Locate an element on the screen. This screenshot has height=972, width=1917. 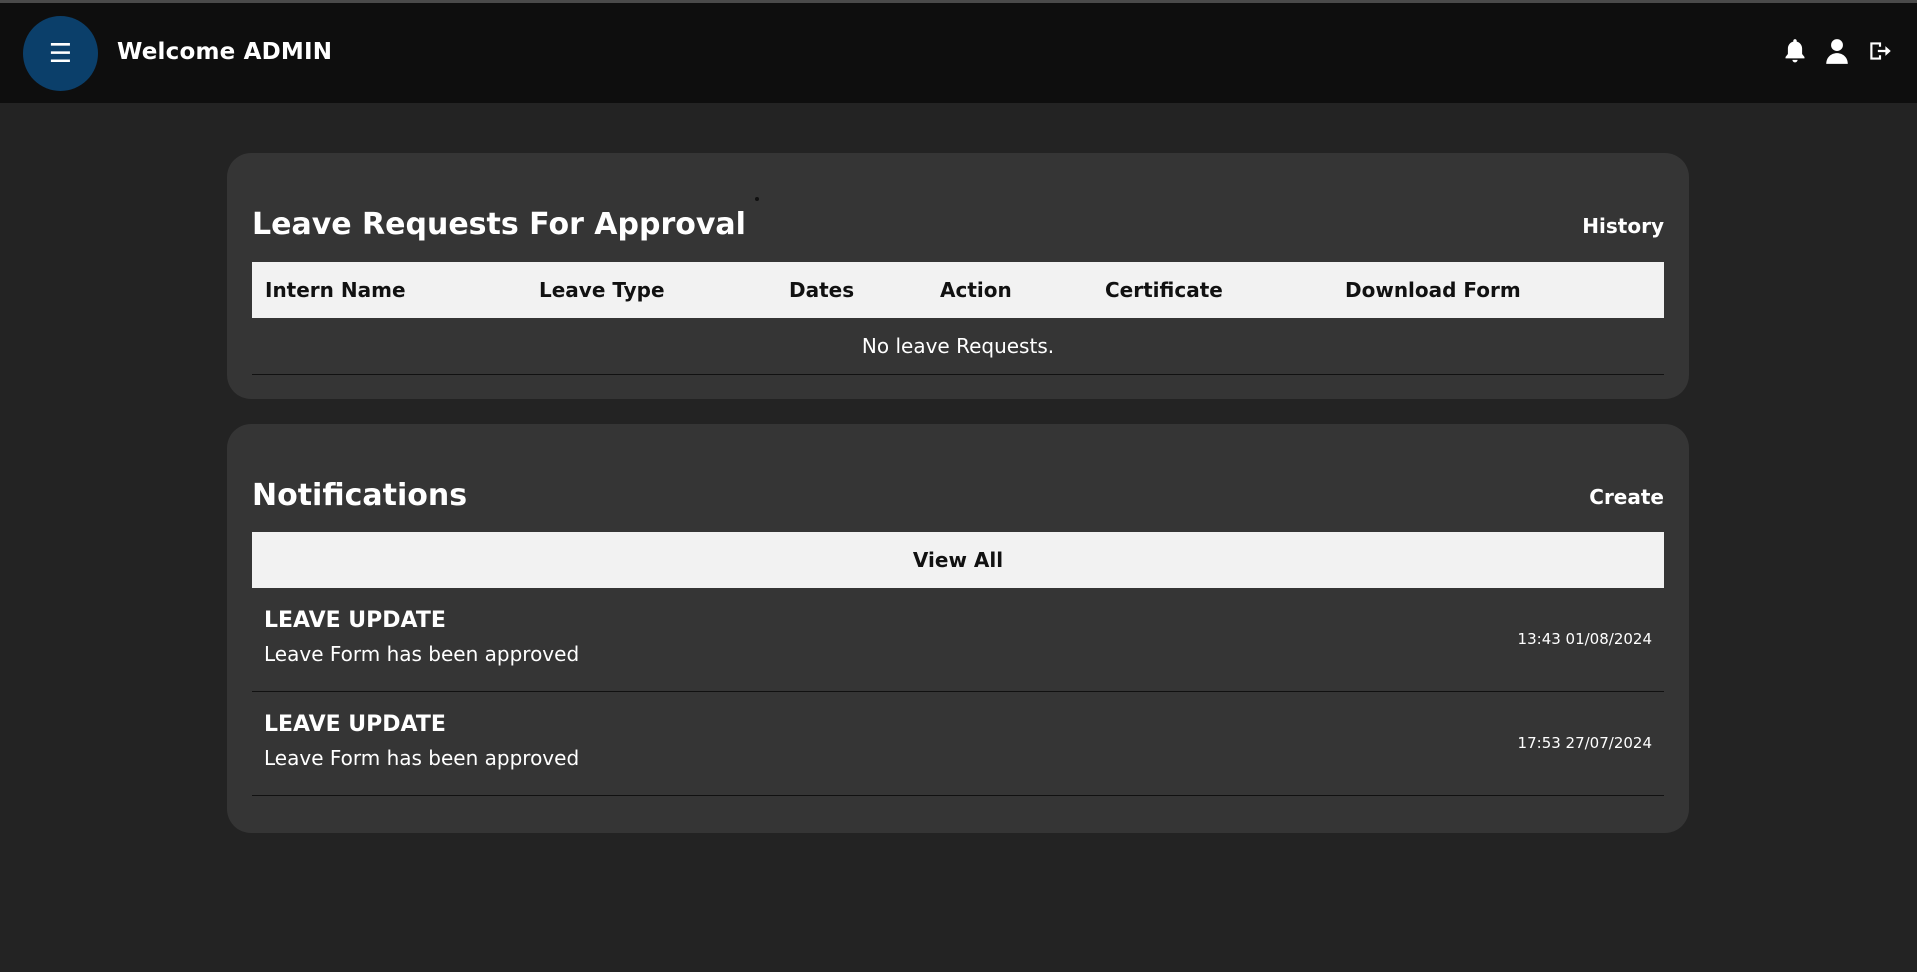
notifications-title: Notifications is located at coordinates (360, 495).